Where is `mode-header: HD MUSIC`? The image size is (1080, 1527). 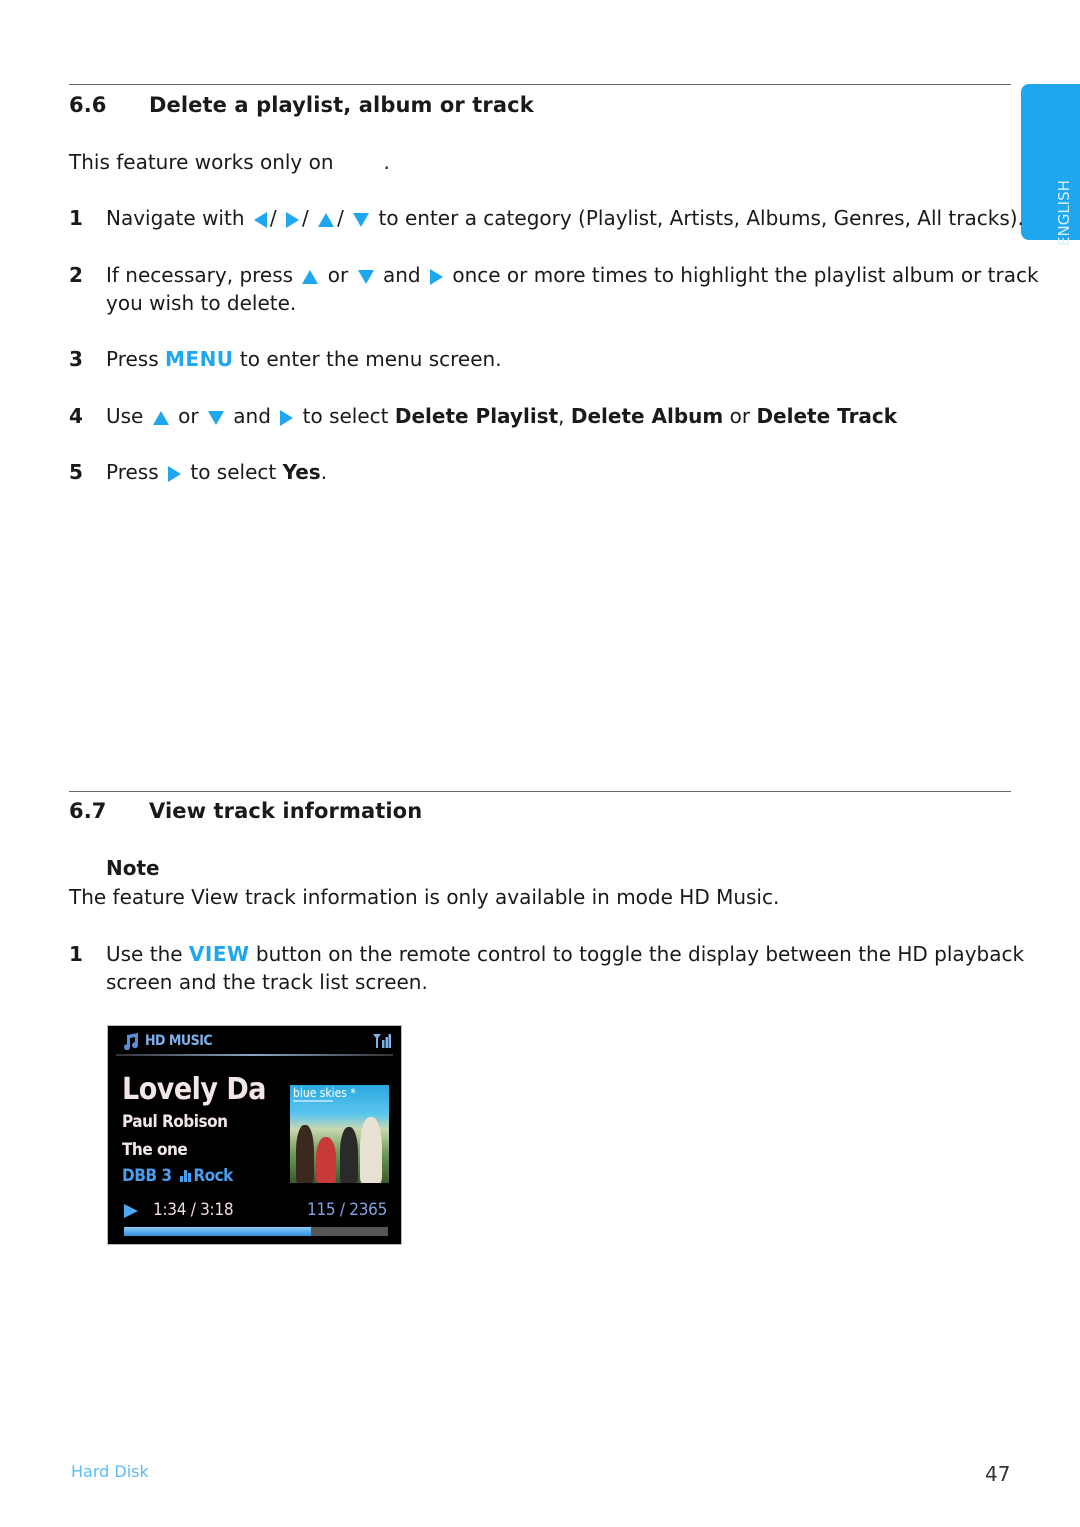 mode-header: HD MUSIC is located at coordinates (167, 1041).